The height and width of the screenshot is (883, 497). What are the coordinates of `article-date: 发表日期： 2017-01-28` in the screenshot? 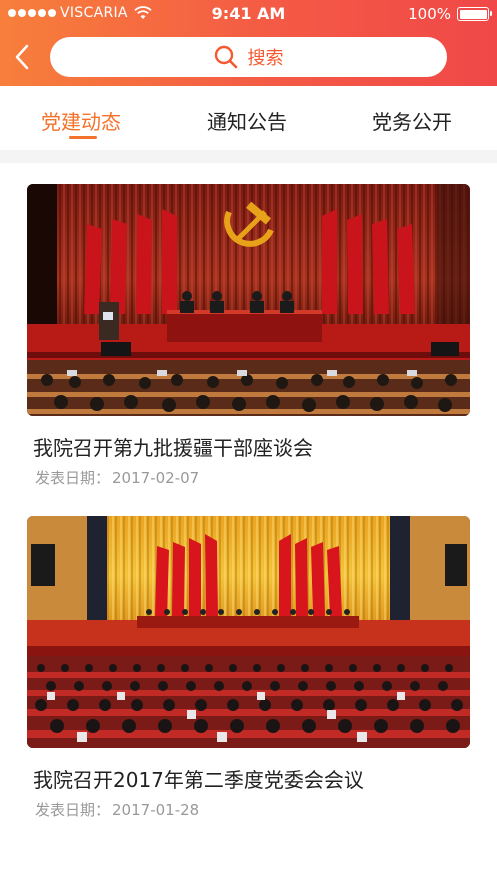 It's located at (116, 809).